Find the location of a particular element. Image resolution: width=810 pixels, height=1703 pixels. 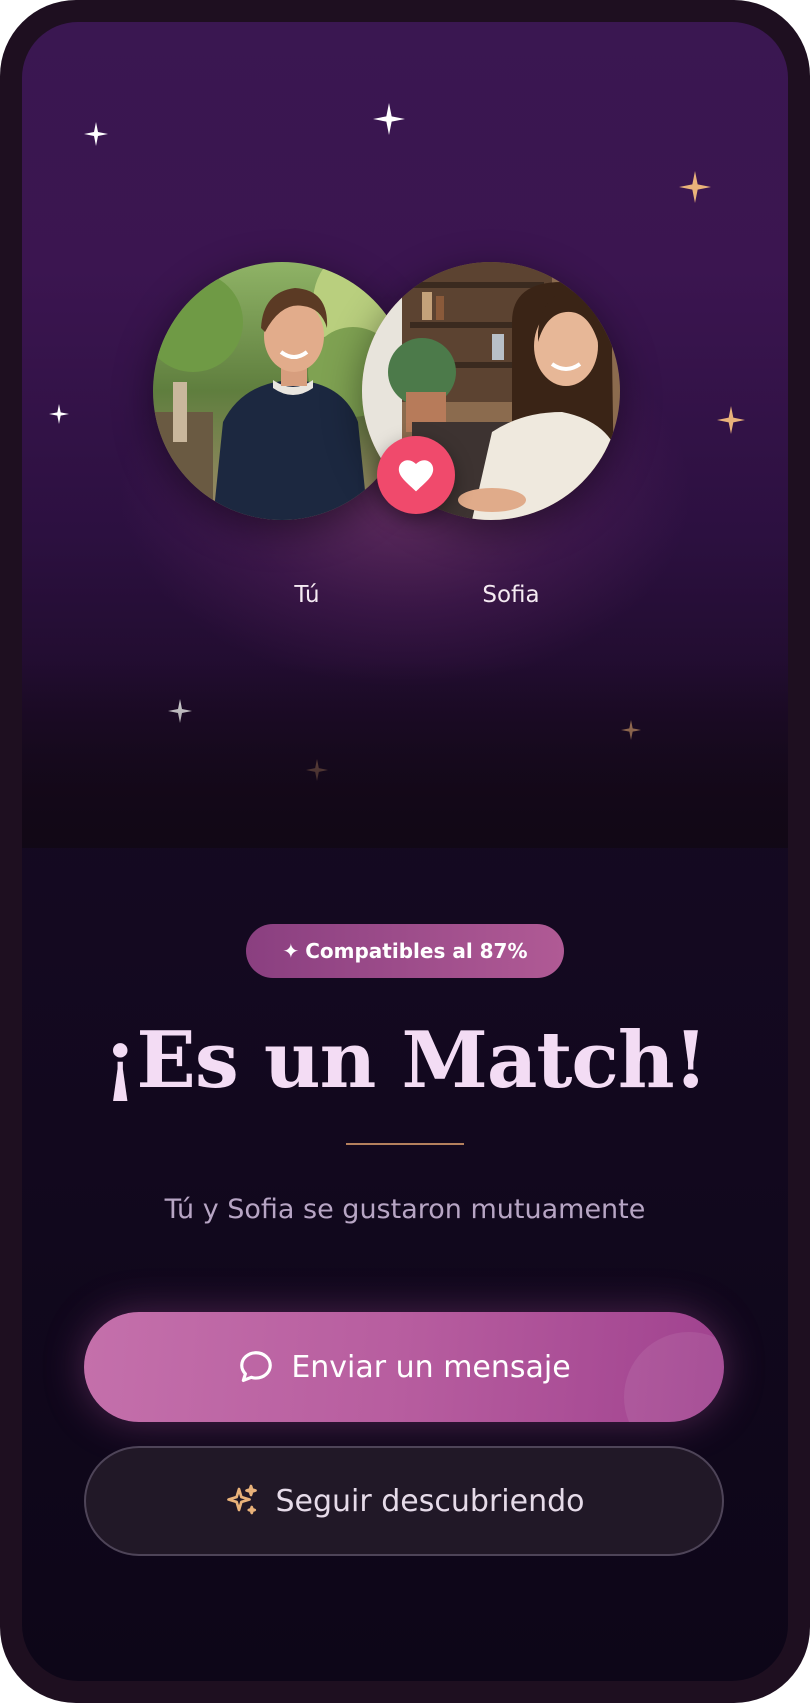

match-name-label: Sofia is located at coordinates (511, 595).